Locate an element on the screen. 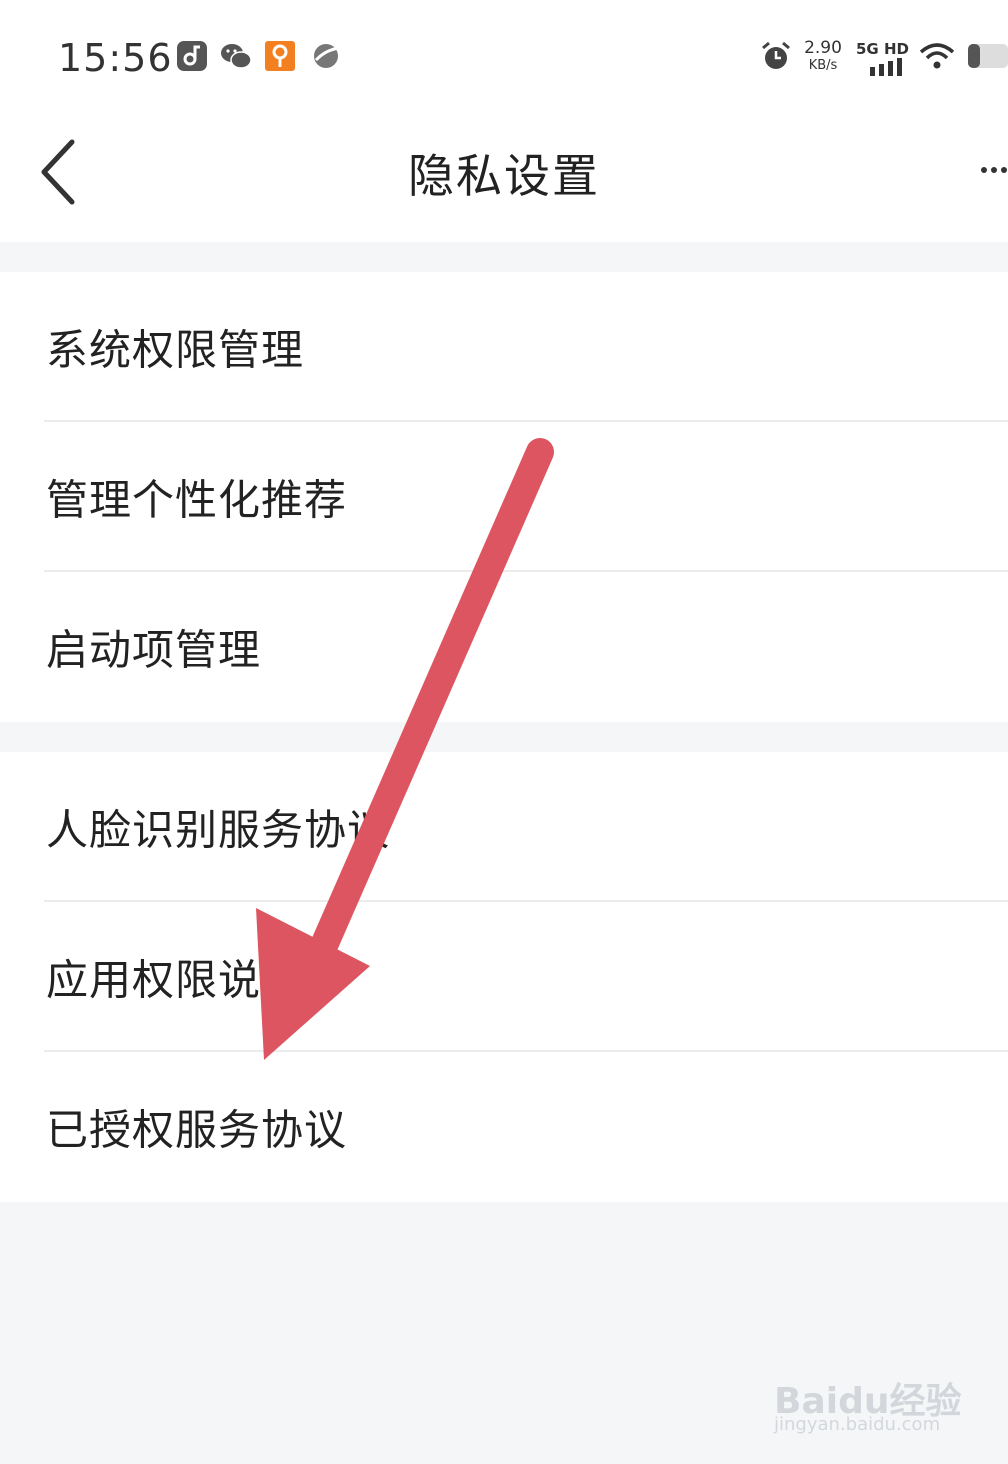 Image resolution: width=1008 pixels, height=1464 pixels. wechat-icon is located at coordinates (236, 56).